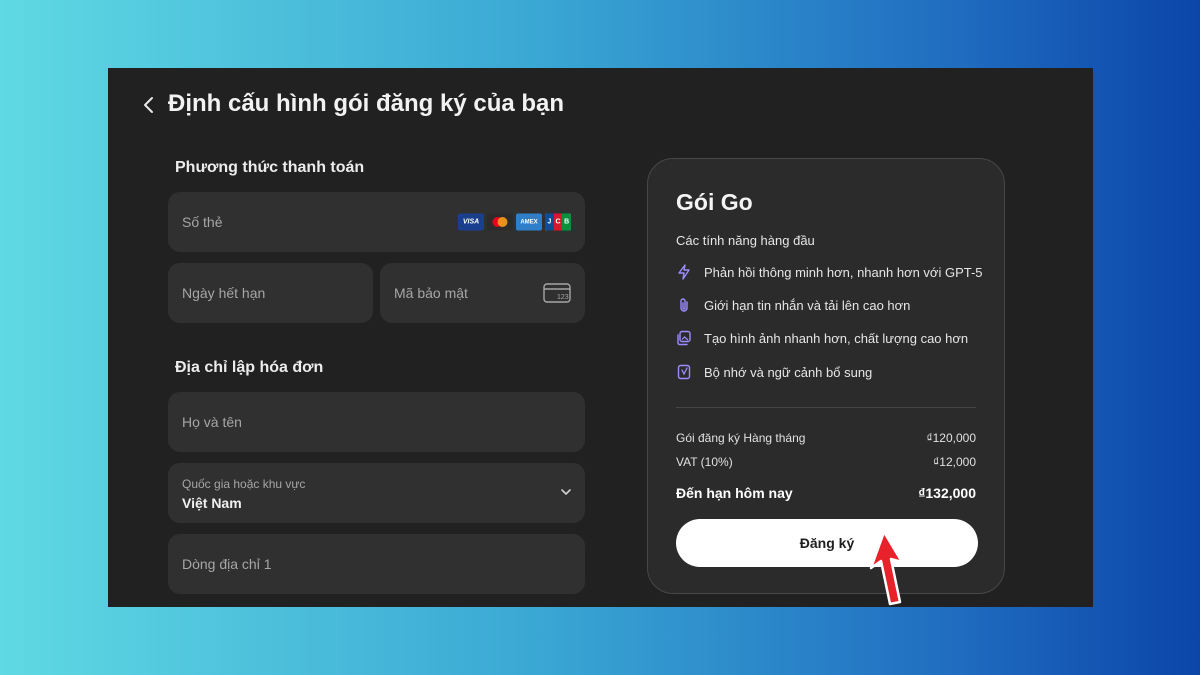  Describe the element at coordinates (202, 222) in the screenshot. I see `card-number-label: Số thẻ` at that location.